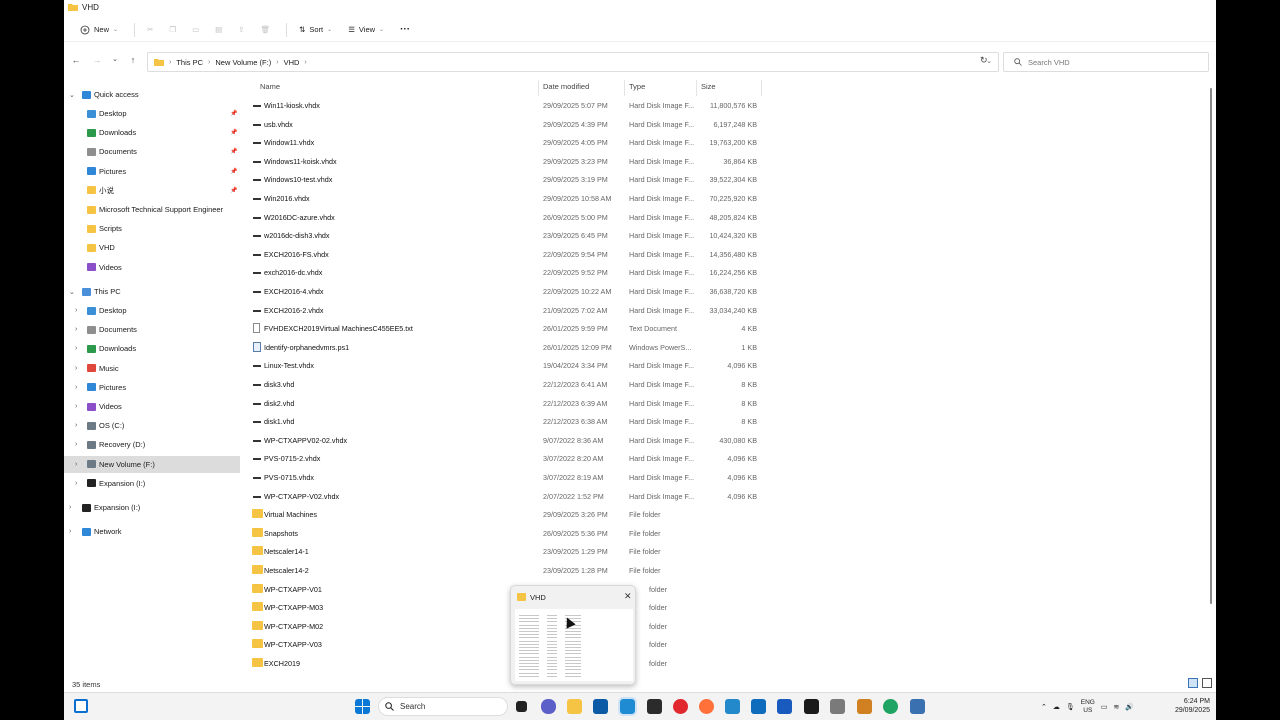 The height and width of the screenshot is (720, 1280). I want to click on details-view-icon, so click(1193, 683).